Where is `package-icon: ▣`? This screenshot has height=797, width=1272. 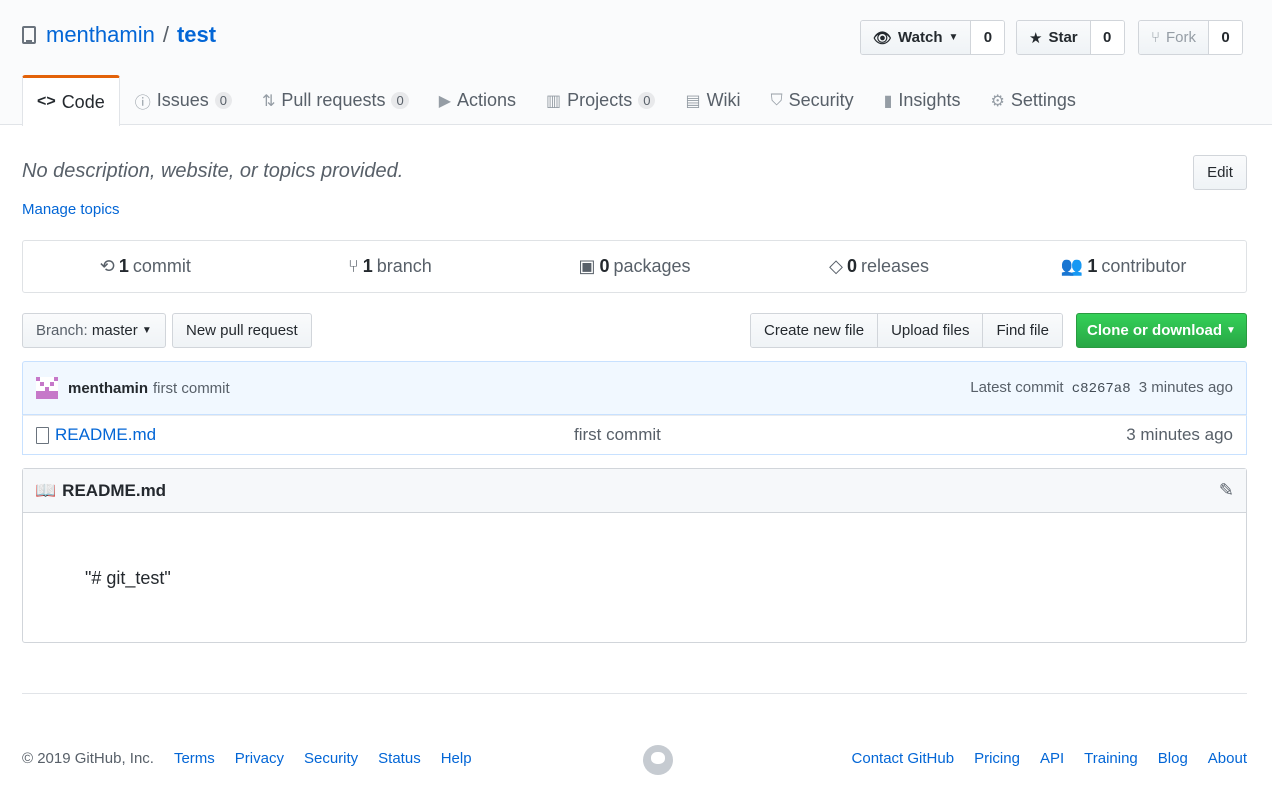
package-icon: ▣ is located at coordinates (587, 266).